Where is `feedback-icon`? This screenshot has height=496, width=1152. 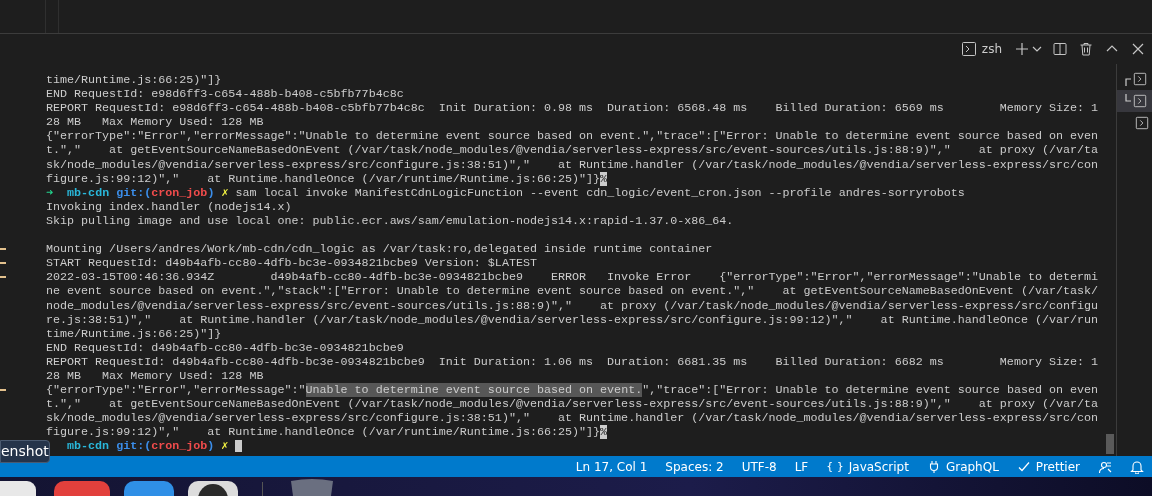
feedback-icon is located at coordinates (1105, 466).